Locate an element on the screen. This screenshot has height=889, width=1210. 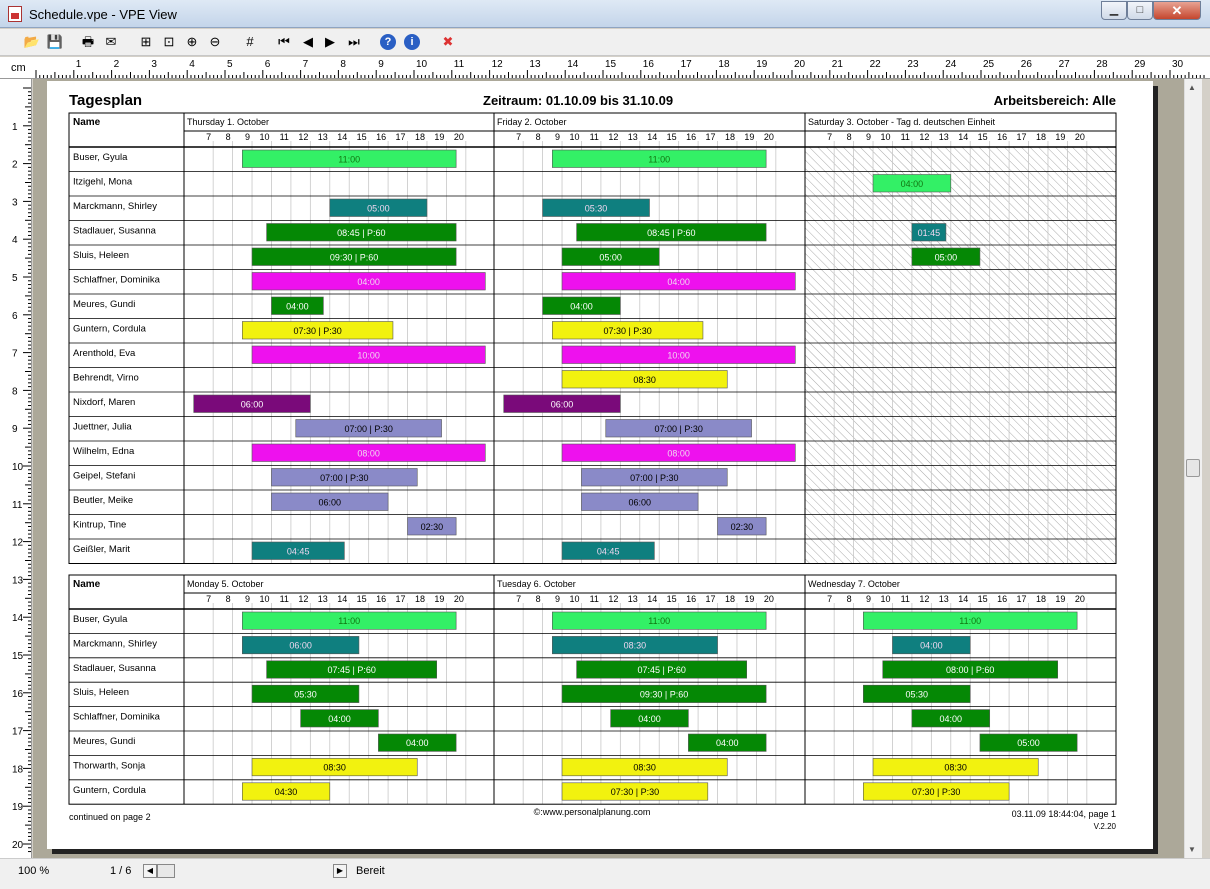
shift-label: 07:30 | P:30 is located at coordinates (936, 792).